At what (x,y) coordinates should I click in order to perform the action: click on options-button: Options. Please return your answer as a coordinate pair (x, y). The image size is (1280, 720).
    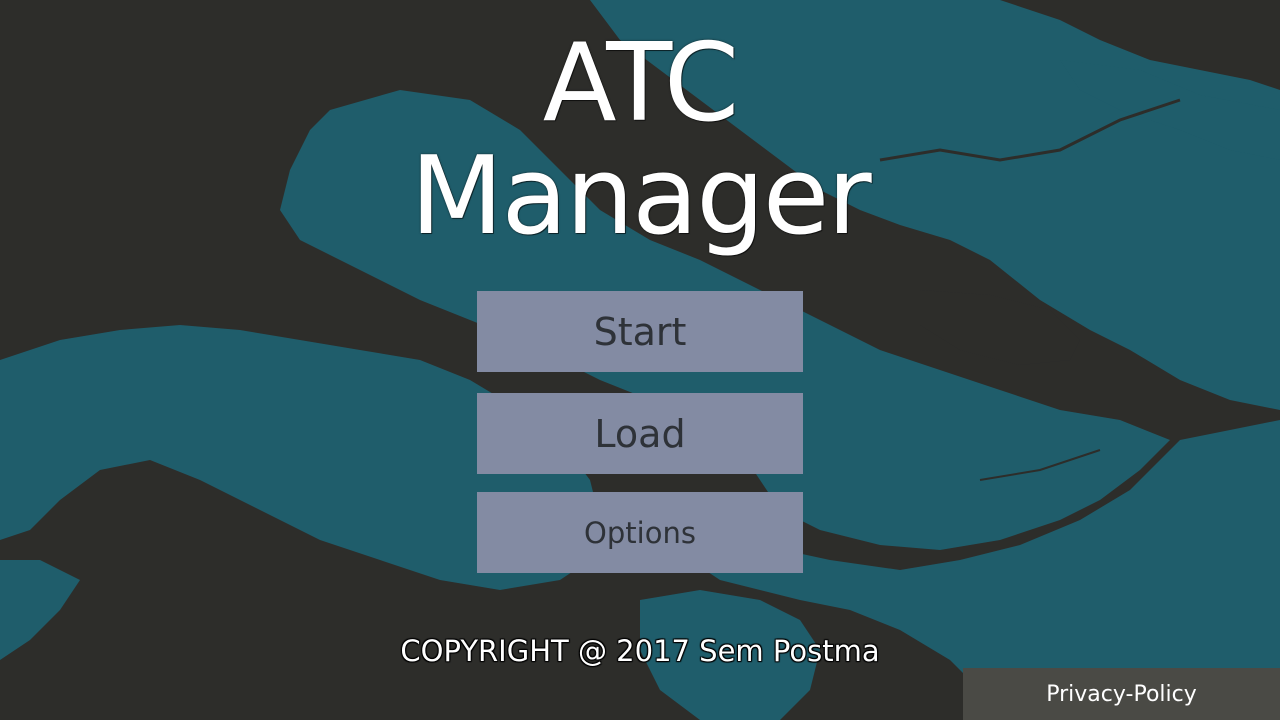
    Looking at the image, I should click on (640, 532).